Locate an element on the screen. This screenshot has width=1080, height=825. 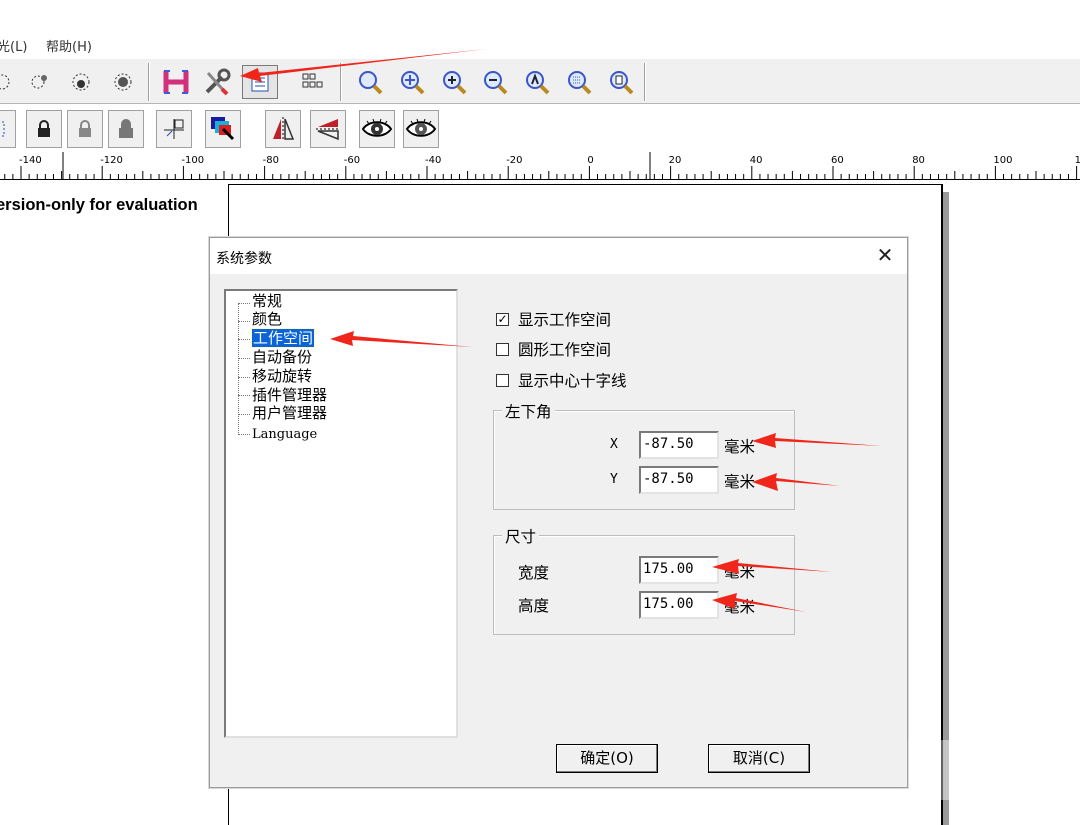
checkbox-label: 显示工作空间 is located at coordinates (565, 320).